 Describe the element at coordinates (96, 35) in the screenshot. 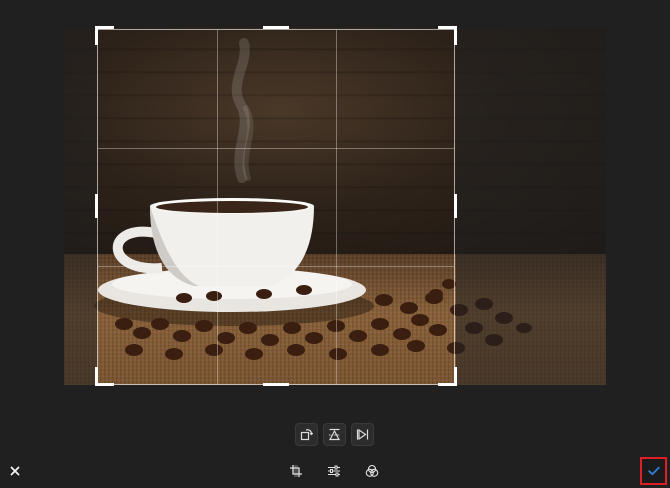

I see `crop-handle-top-left` at that location.